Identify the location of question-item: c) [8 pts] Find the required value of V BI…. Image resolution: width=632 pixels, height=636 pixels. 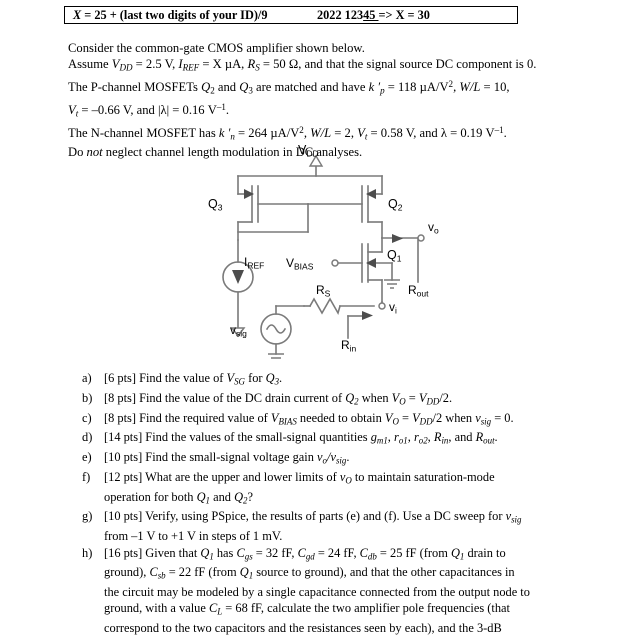
(335, 420).